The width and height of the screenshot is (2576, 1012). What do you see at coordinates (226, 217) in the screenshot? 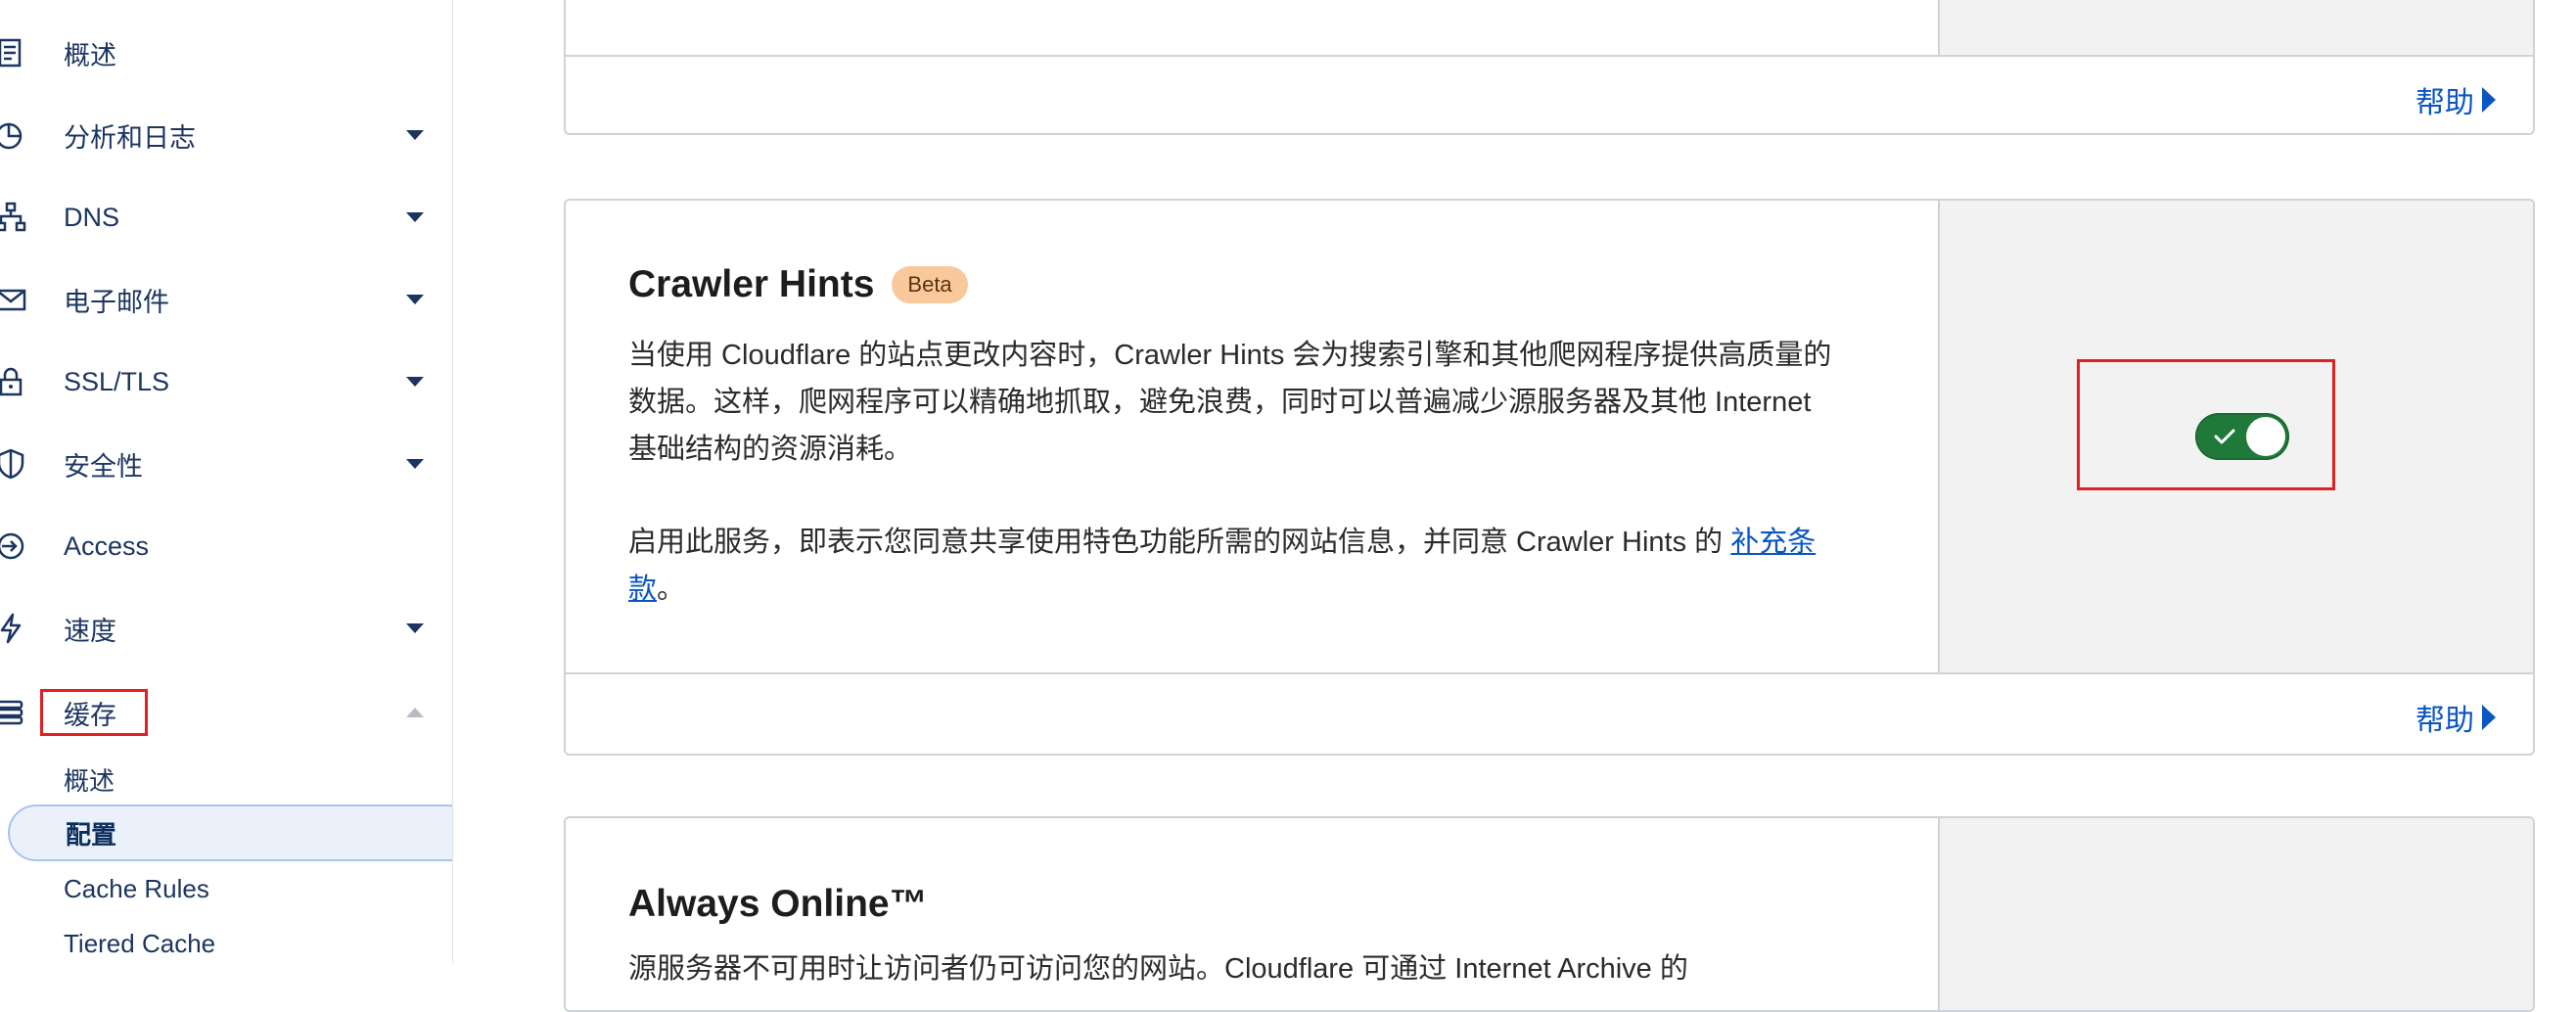
I see `sidebar-item-dns: DNS` at bounding box center [226, 217].